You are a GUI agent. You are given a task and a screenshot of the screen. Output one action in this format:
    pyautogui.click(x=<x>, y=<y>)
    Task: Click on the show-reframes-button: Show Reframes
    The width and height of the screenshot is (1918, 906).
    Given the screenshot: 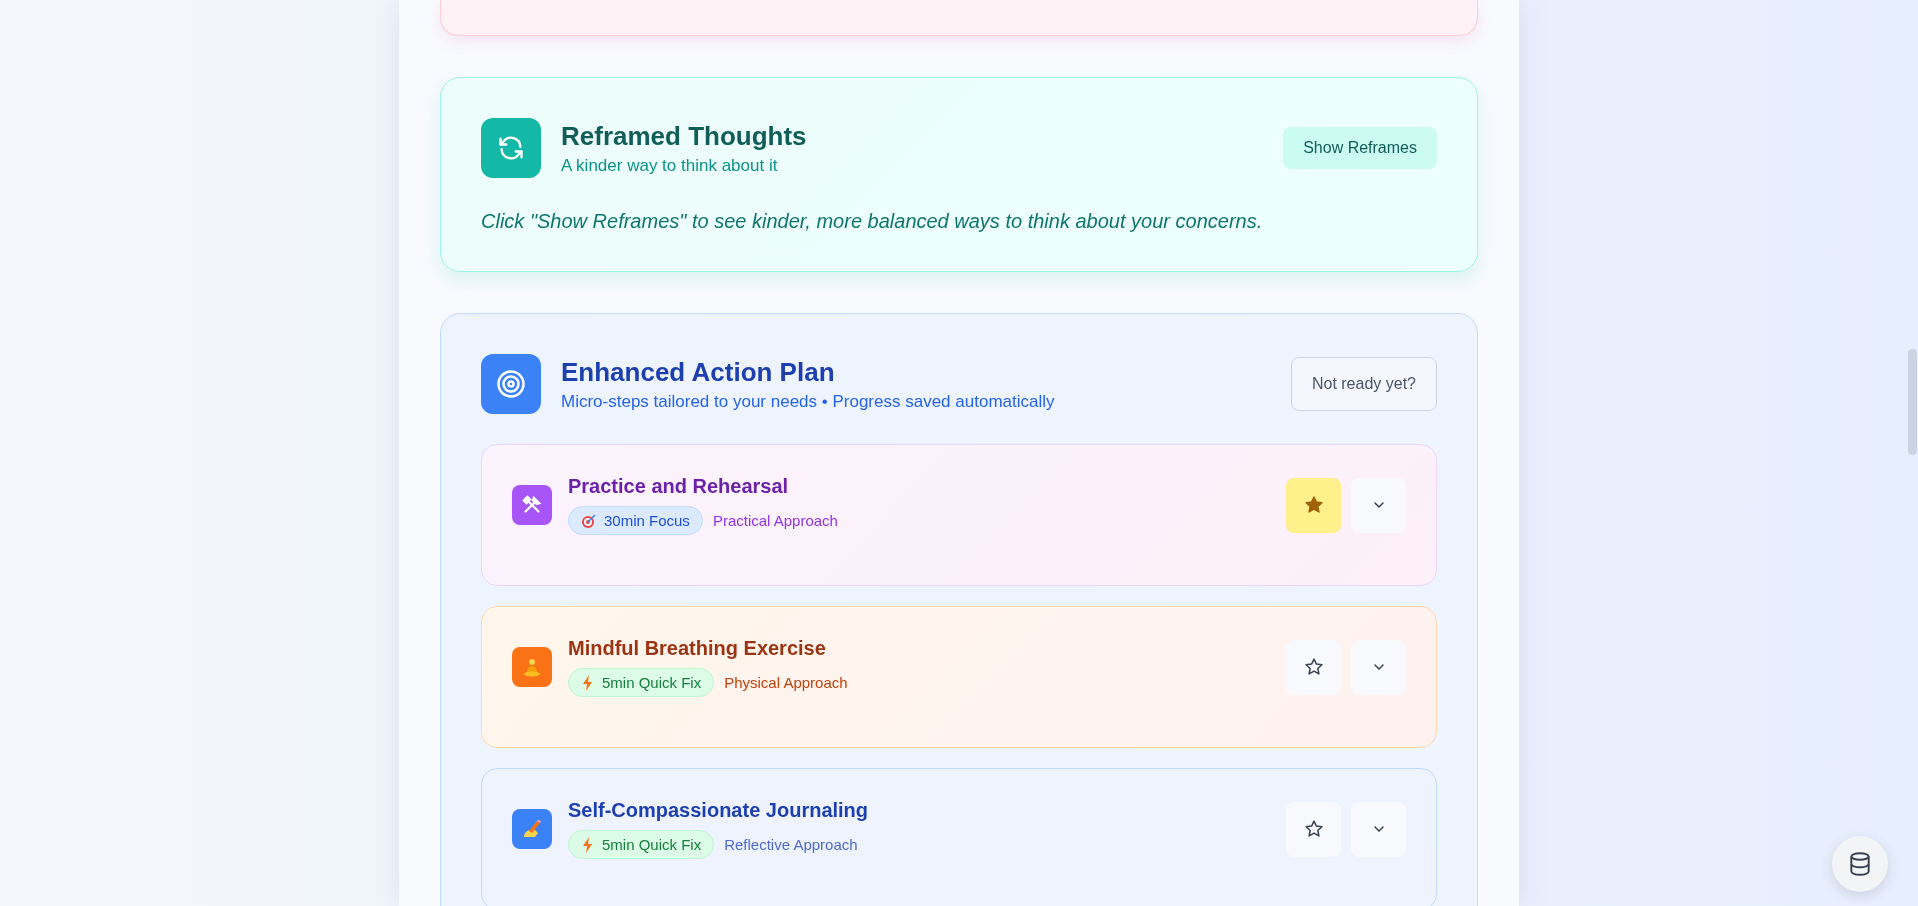 What is the action you would take?
    pyautogui.click(x=1360, y=148)
    